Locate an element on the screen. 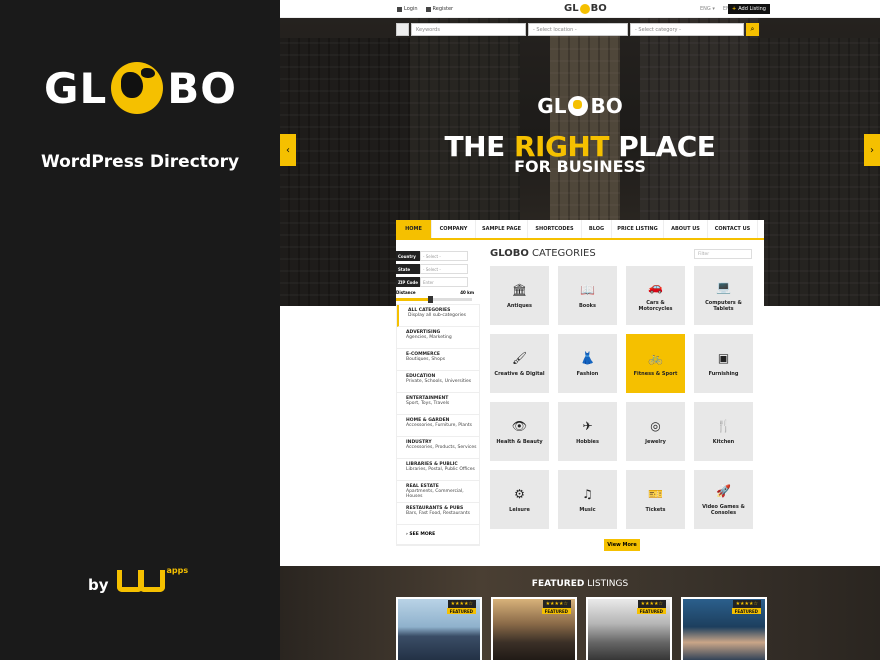  category-tile-label: Books is located at coordinates (587, 306).